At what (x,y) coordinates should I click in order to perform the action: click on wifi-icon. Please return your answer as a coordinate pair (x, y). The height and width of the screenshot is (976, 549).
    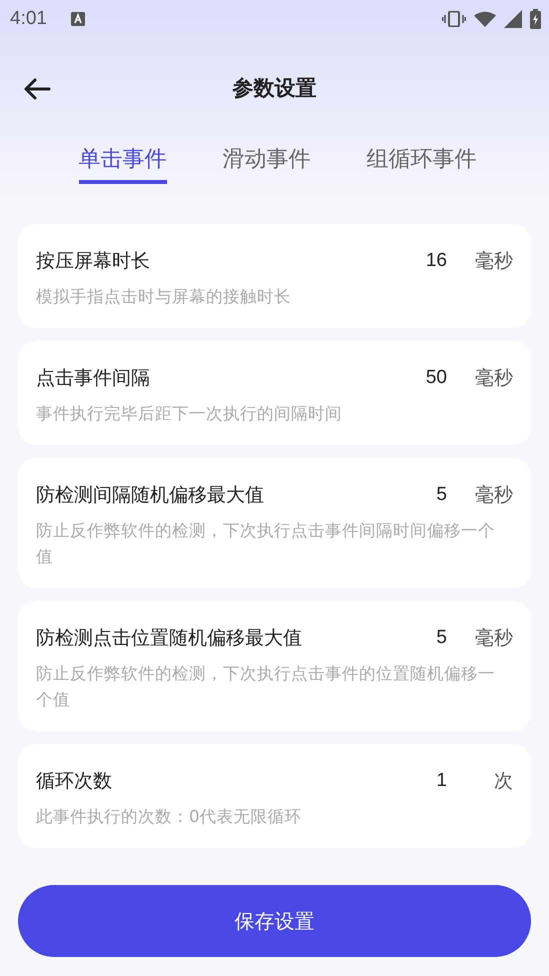
    Looking at the image, I should click on (485, 19).